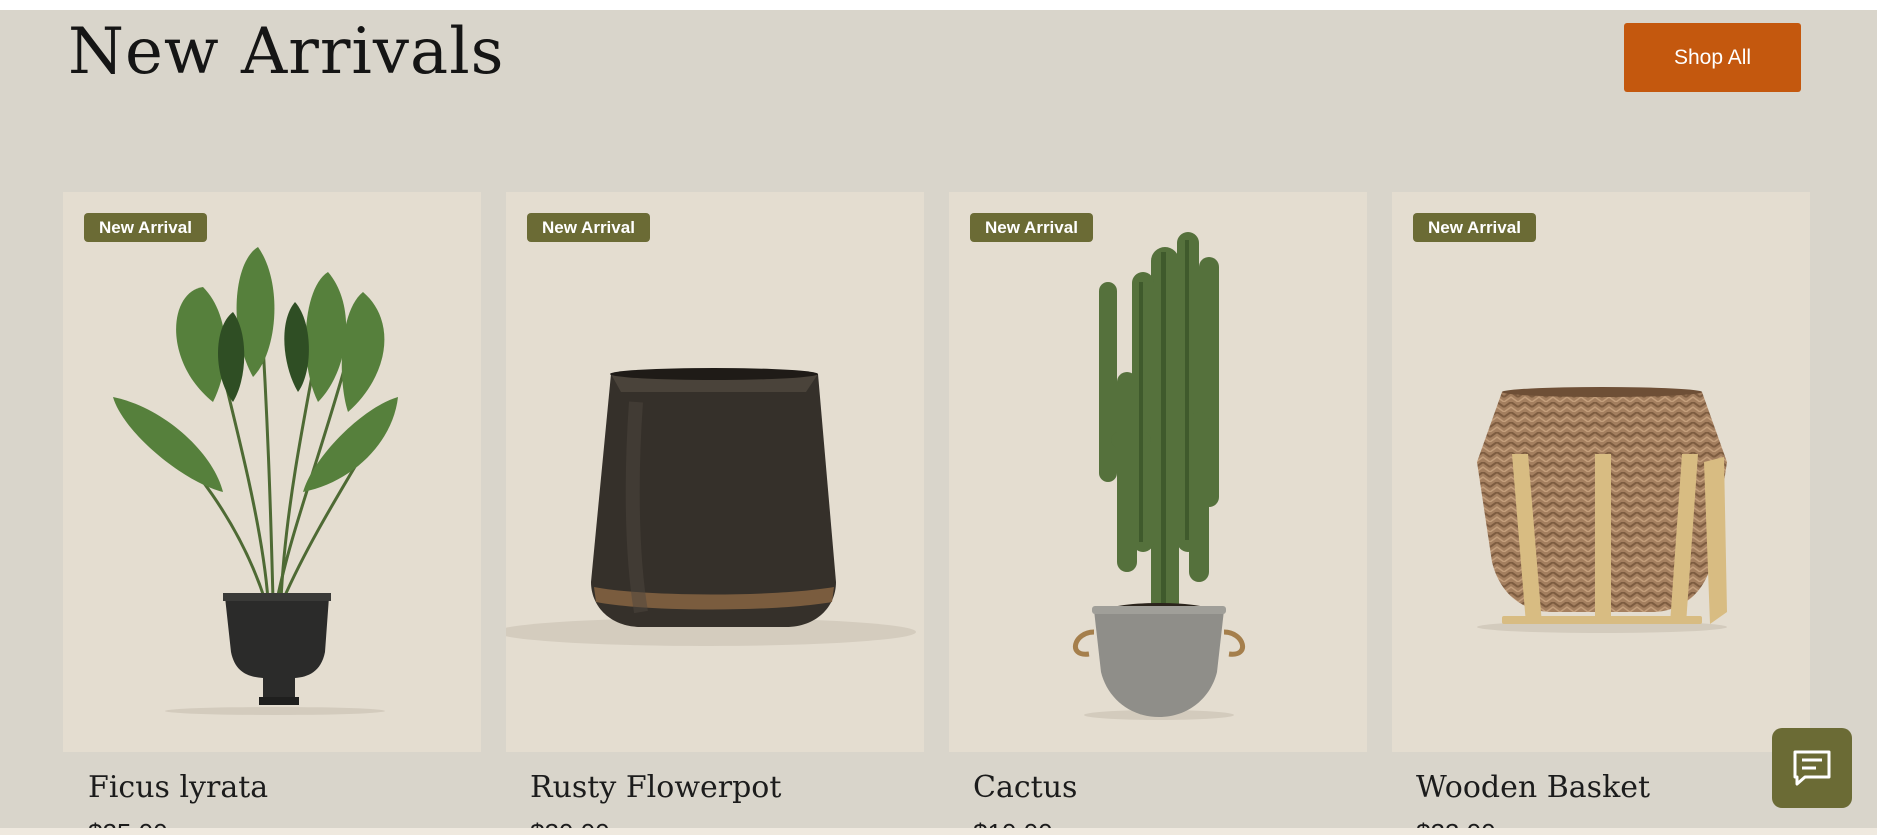  I want to click on cactus-image, so click(1158, 472).